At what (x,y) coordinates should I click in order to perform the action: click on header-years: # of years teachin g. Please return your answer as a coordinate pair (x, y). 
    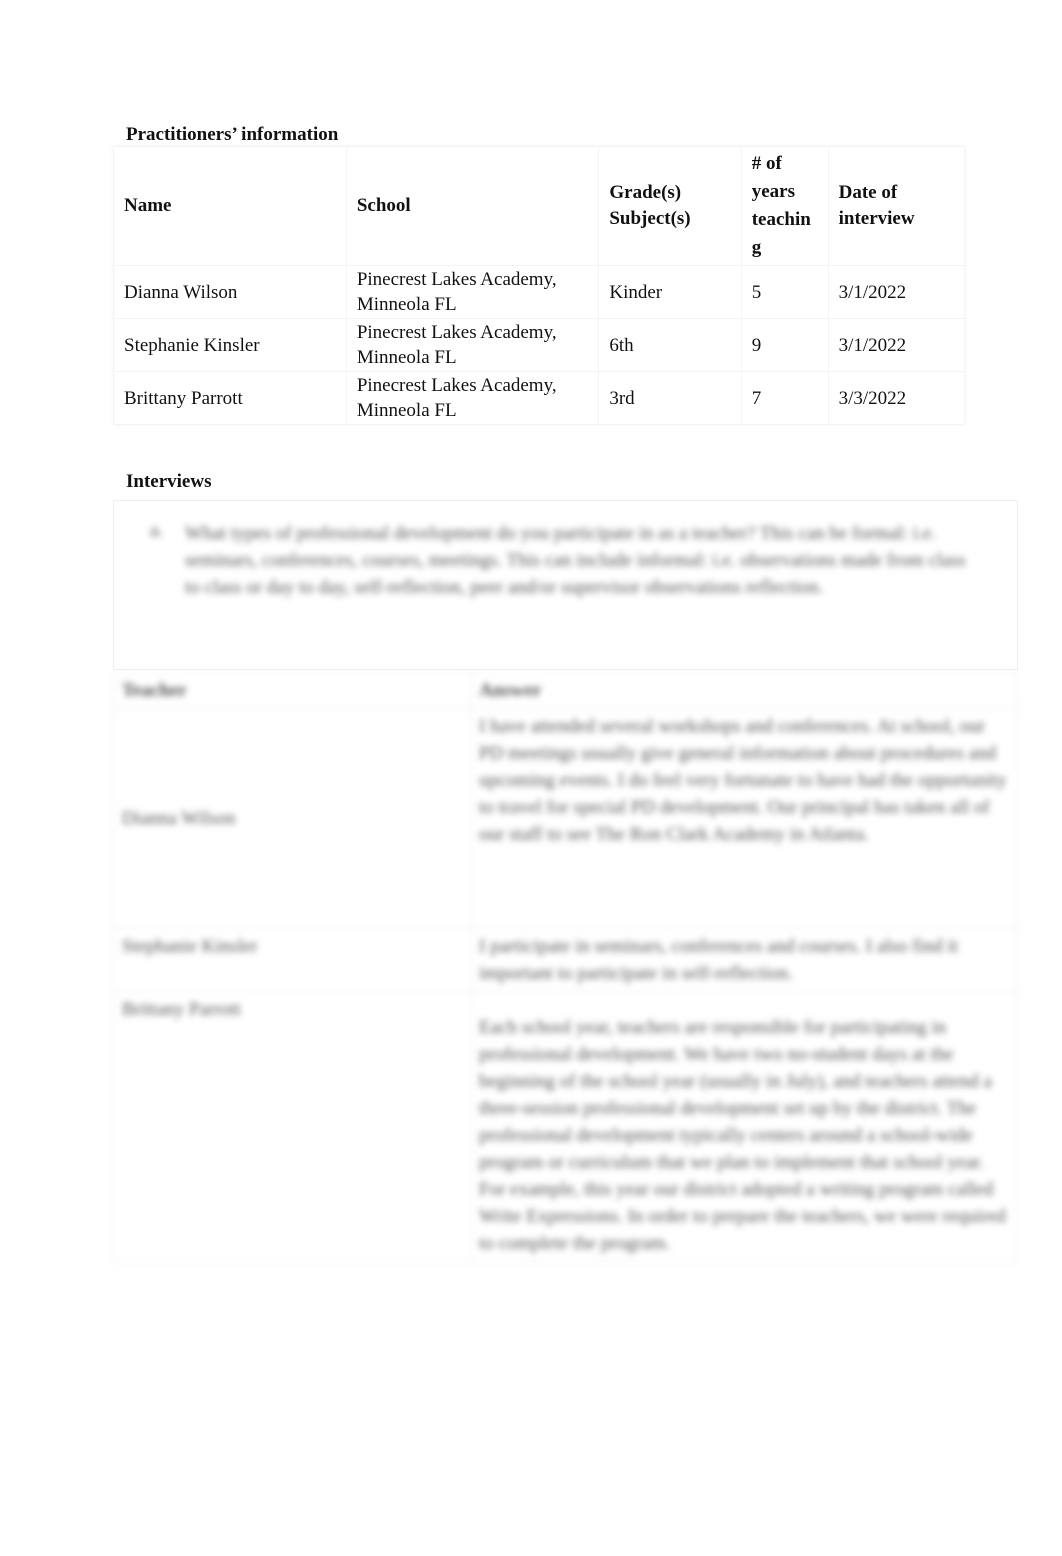
    Looking at the image, I should click on (784, 206).